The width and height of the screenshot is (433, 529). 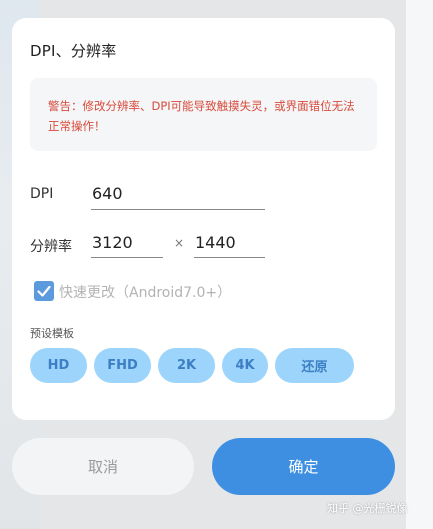 I want to click on check-icon, so click(x=44, y=291).